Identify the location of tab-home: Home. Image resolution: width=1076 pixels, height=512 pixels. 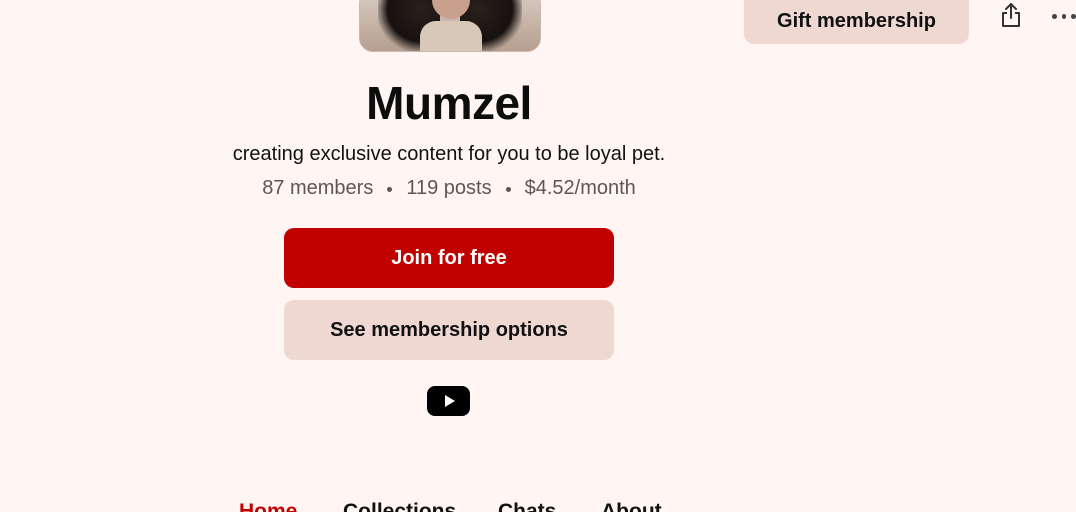
(268, 506).